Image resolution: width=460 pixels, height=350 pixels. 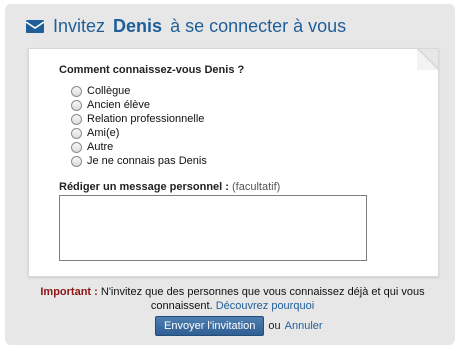 What do you see at coordinates (147, 160) in the screenshot?
I see `option-label-unknown: Je ne connais pas Denis` at bounding box center [147, 160].